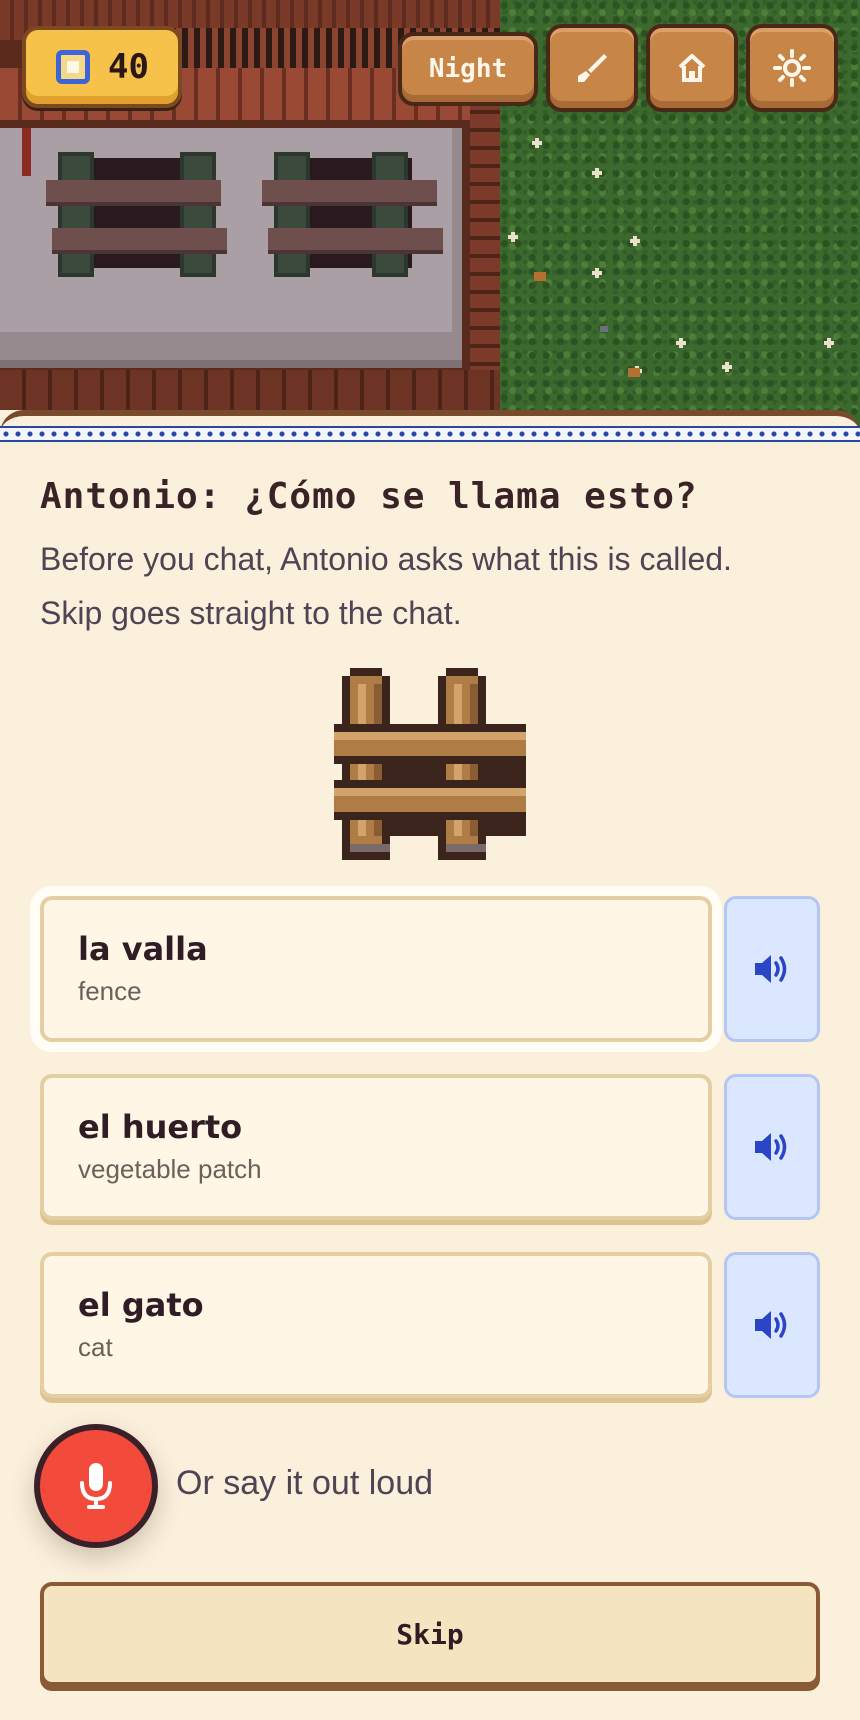 This screenshot has height=1720, width=860. I want to click on fence-icon, so click(430, 764).